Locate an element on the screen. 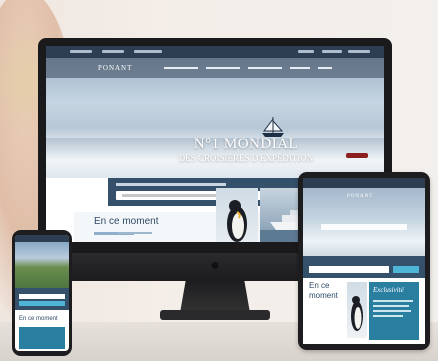 This screenshot has width=438, height=361. tablet-top-bar is located at coordinates (364, 183).